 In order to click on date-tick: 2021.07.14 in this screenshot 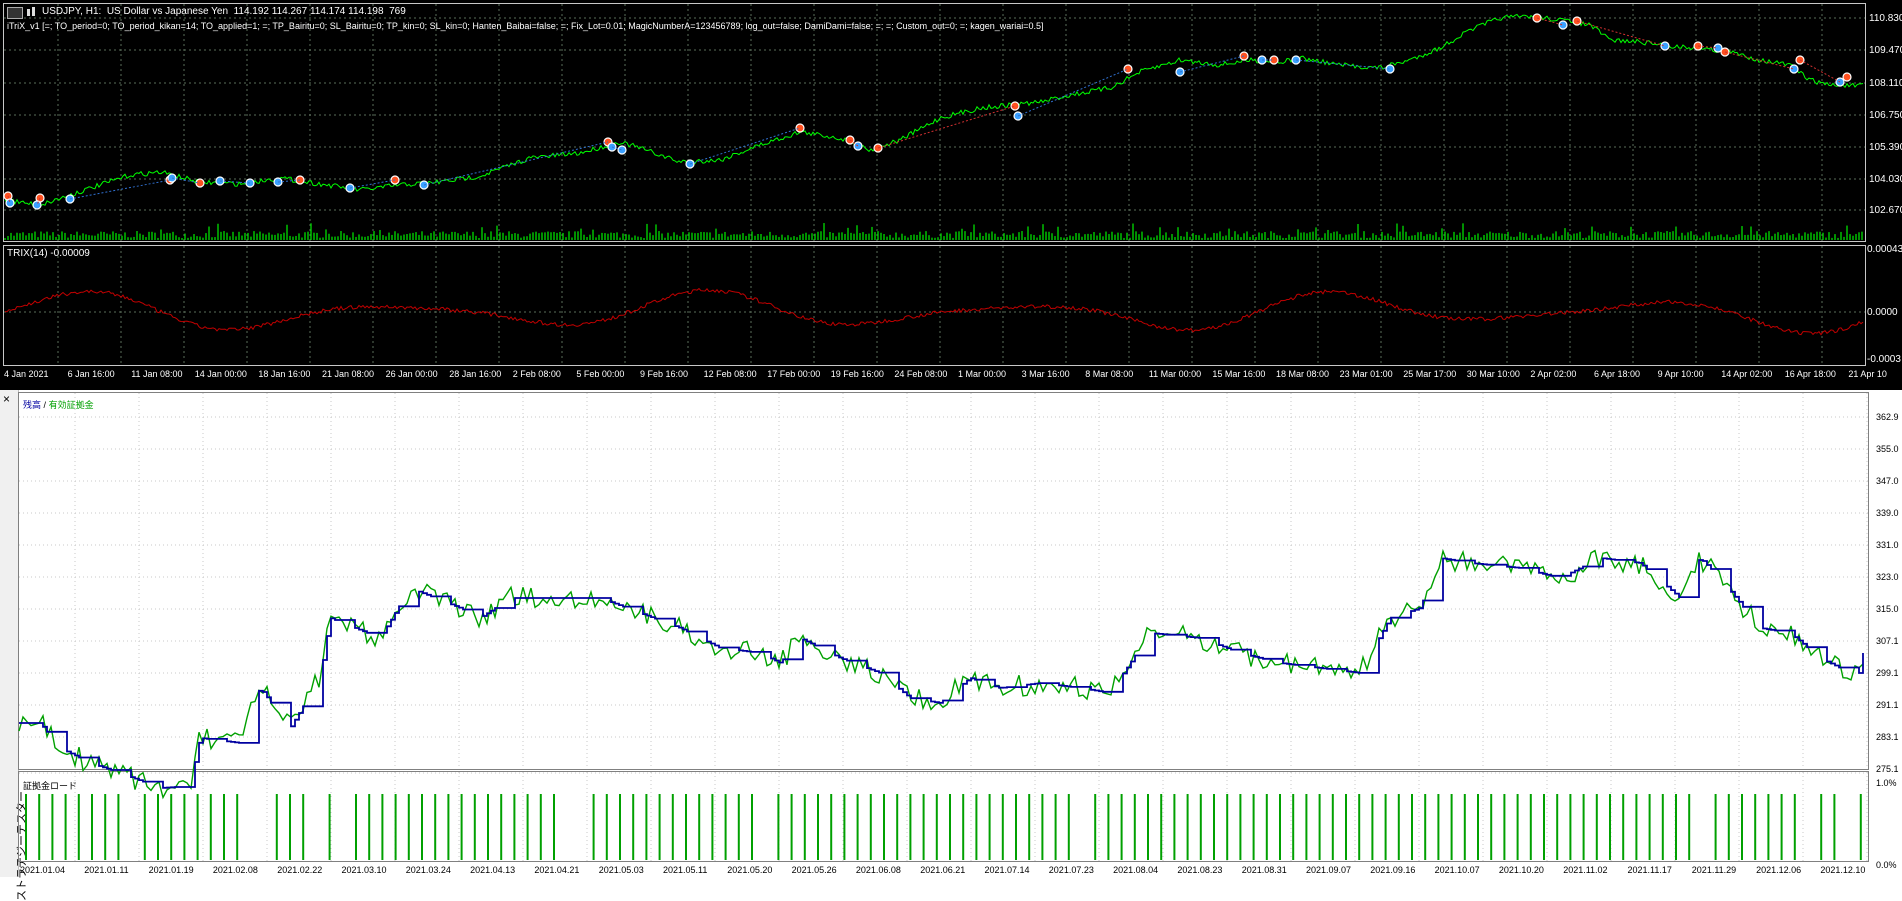, I will do `click(1007, 870)`.